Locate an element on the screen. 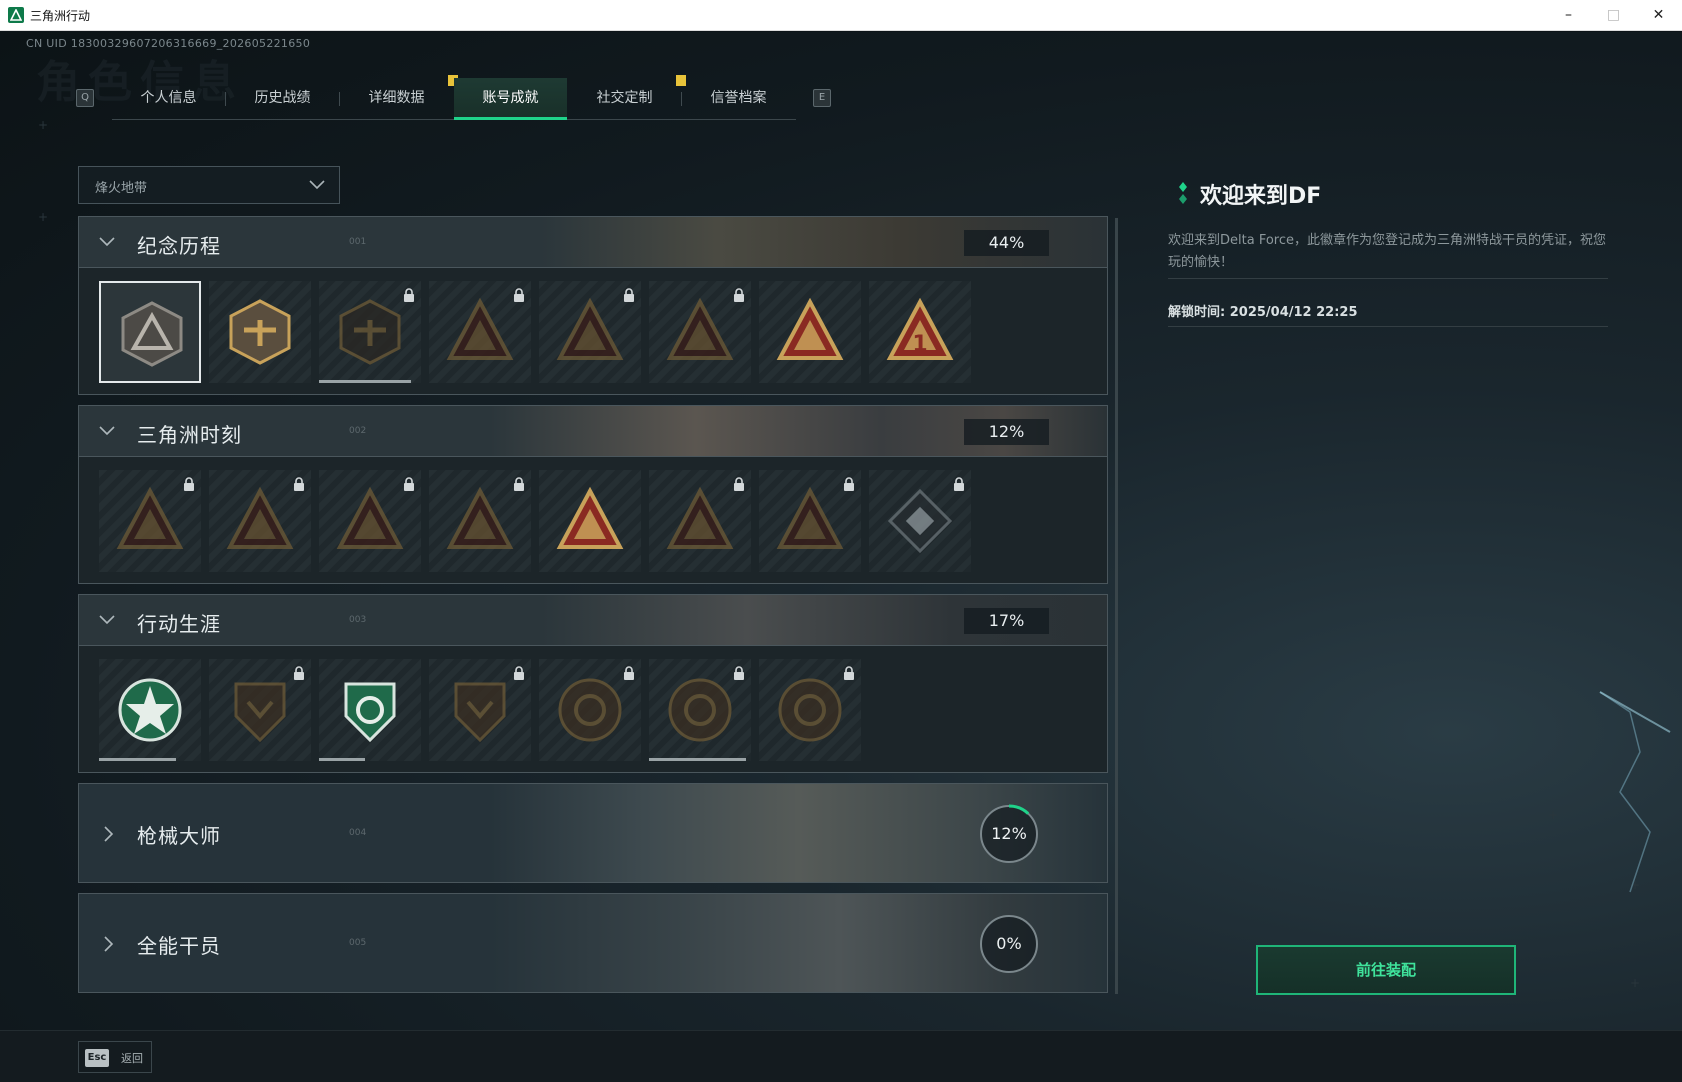 Image resolution: width=1682 pixels, height=1082 pixels. list-scrollbar is located at coordinates (1116, 606).